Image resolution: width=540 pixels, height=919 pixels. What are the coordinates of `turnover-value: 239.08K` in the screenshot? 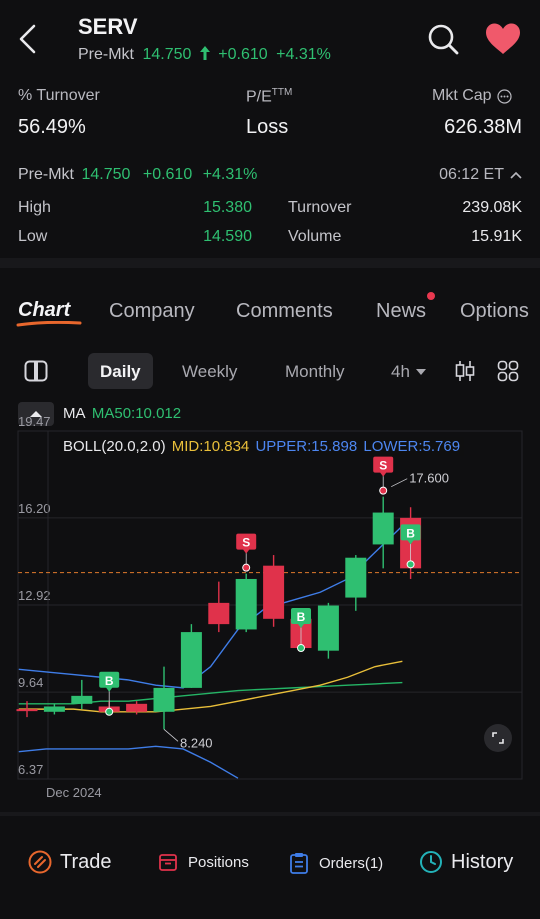 It's located at (492, 207).